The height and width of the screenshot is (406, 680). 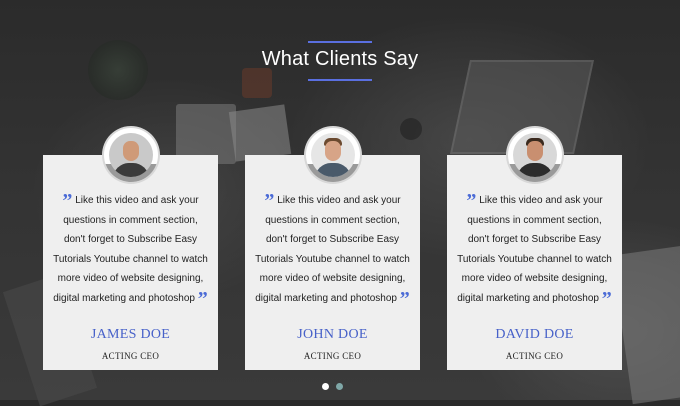 What do you see at coordinates (332, 334) in the screenshot?
I see `client-name: JOHN DOE` at bounding box center [332, 334].